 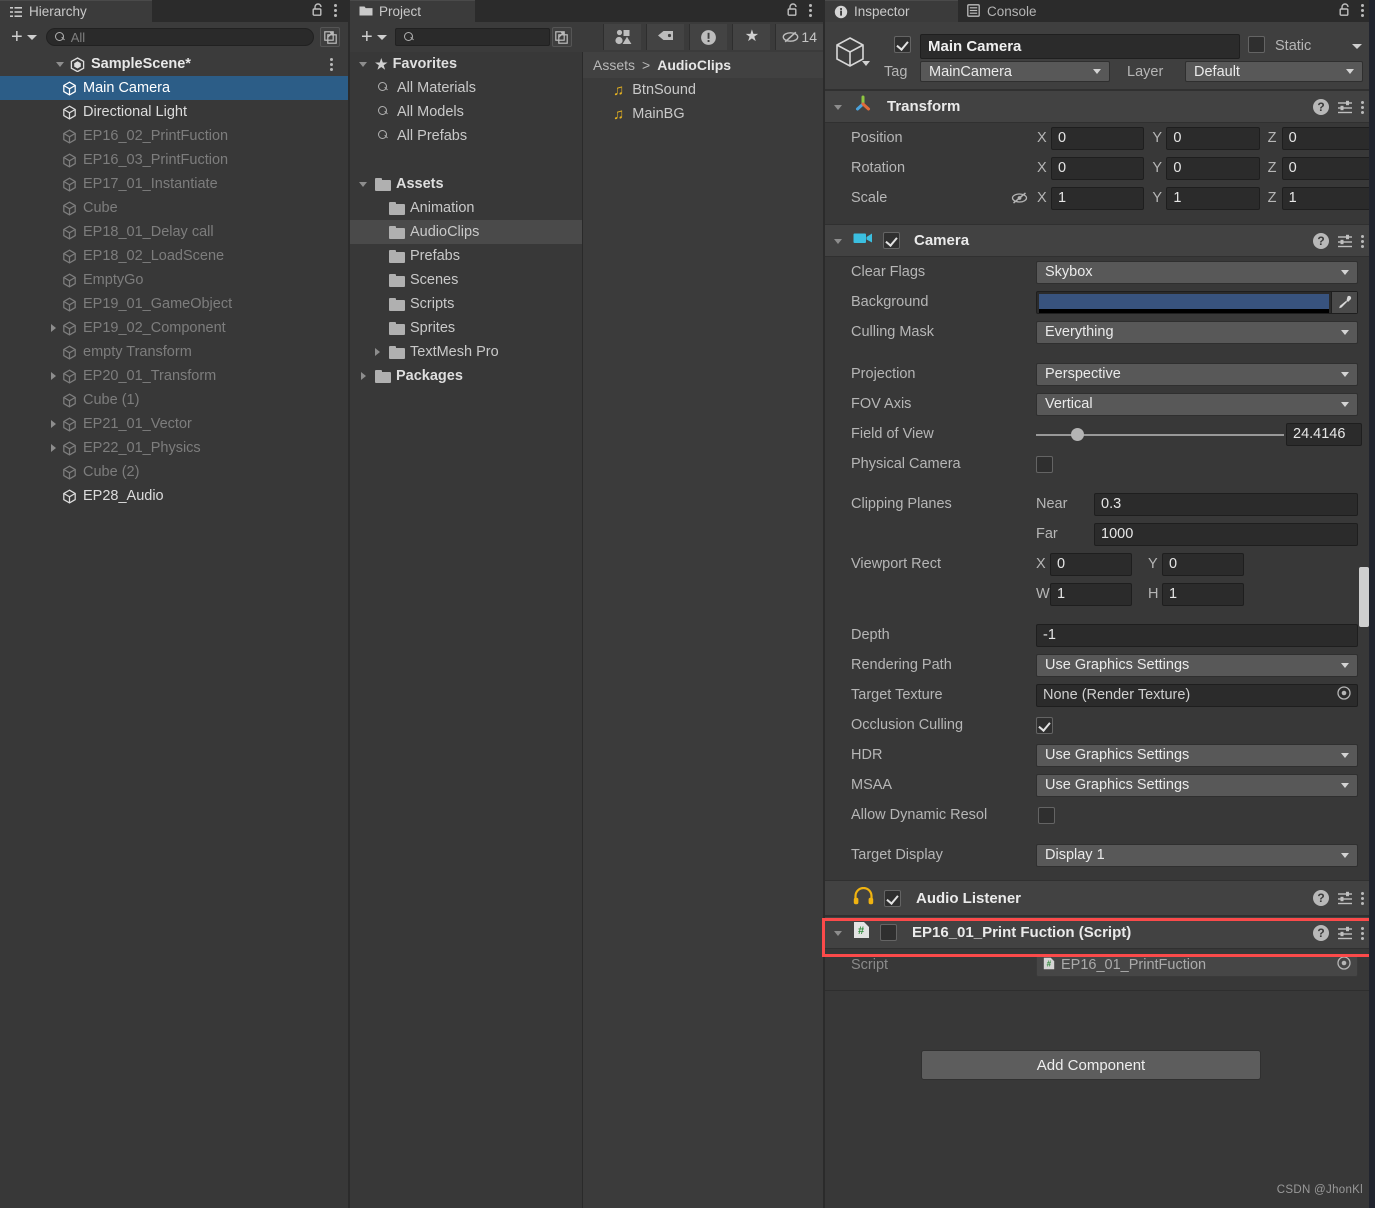 What do you see at coordinates (174, 112) in the screenshot?
I see `hierarchy-item-directional-light: Directional Light` at bounding box center [174, 112].